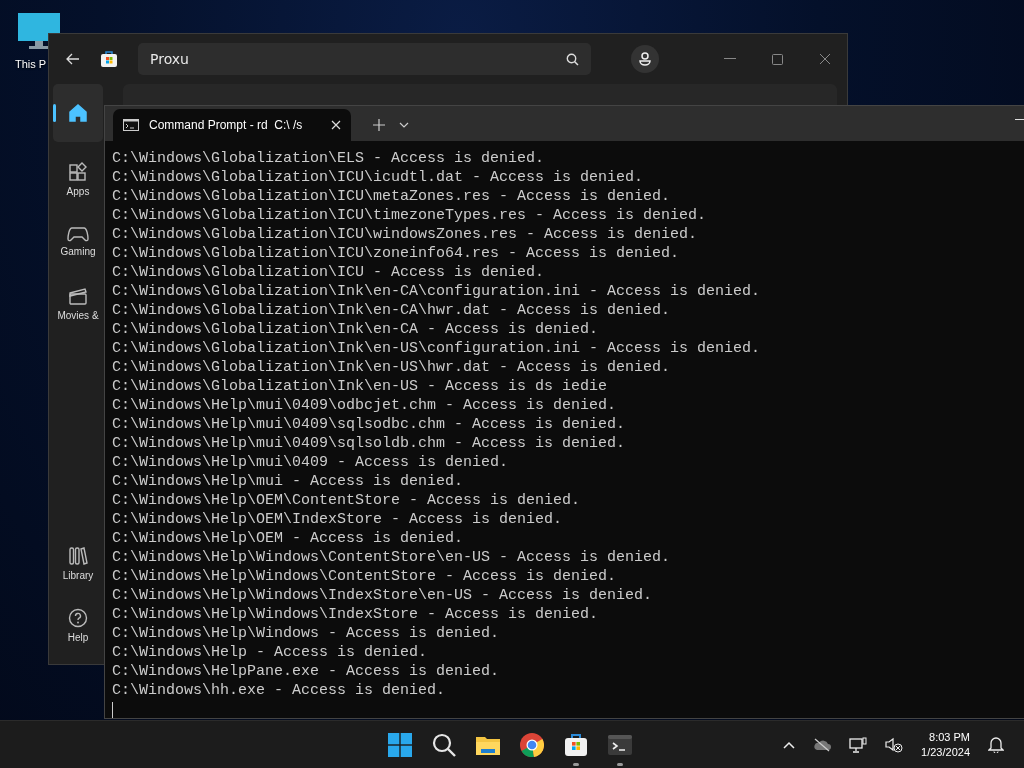 This screenshot has width=1024, height=768. I want to click on console-line: C:\Windows\Globalization\Ink\en-US - Access is ds iedie, so click(360, 386).